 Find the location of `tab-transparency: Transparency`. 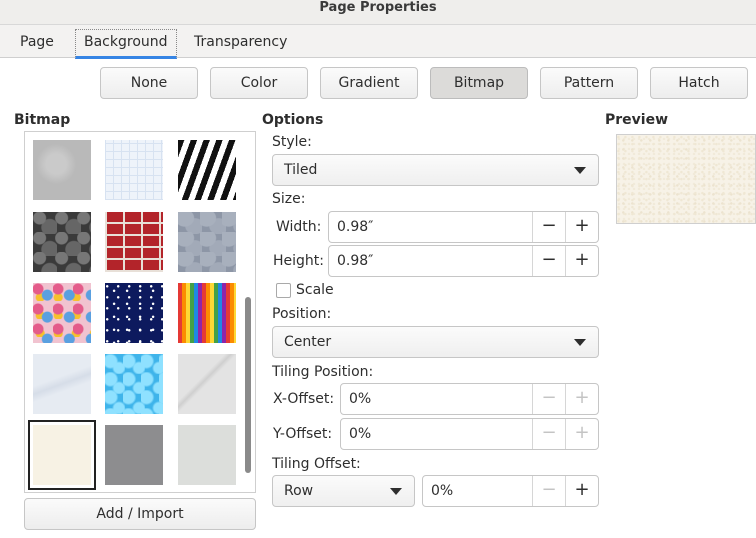

tab-transparency: Transparency is located at coordinates (240, 44).